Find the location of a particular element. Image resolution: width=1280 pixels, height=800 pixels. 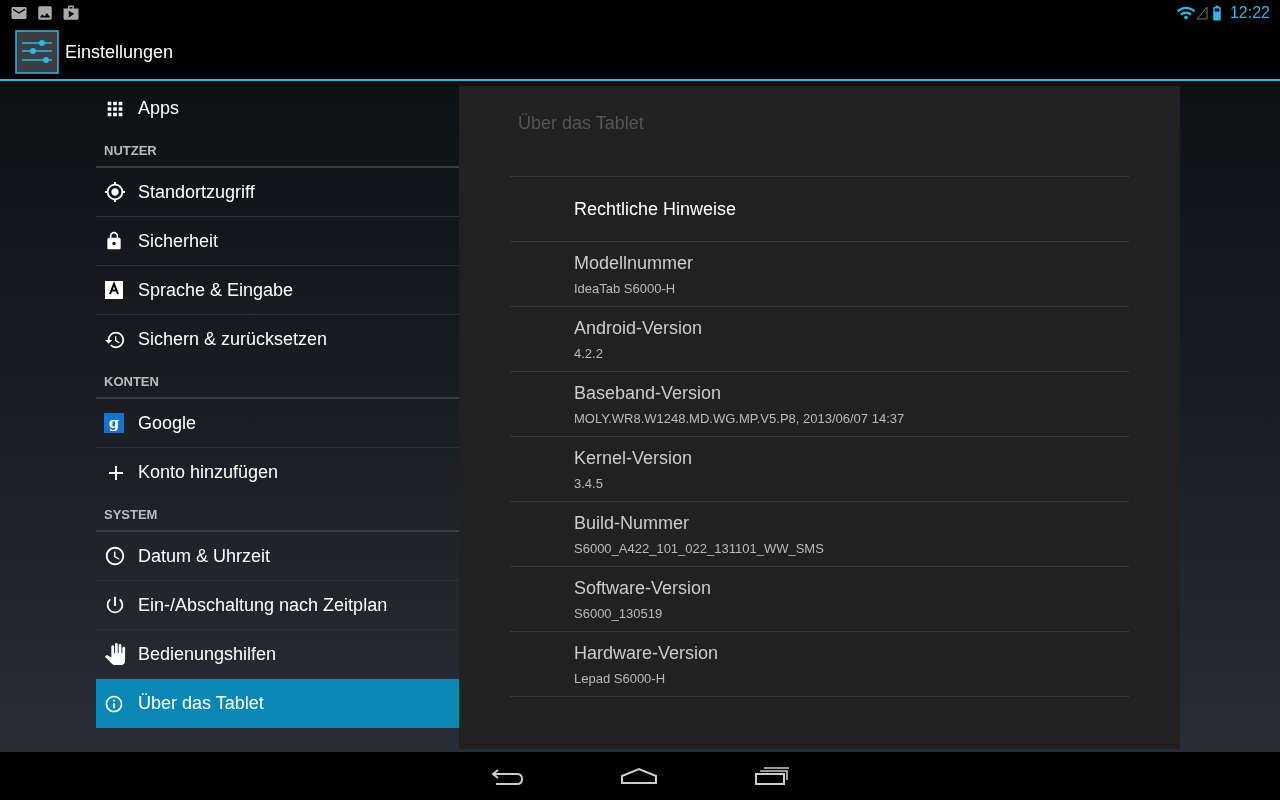

hand-icon is located at coordinates (115, 654).